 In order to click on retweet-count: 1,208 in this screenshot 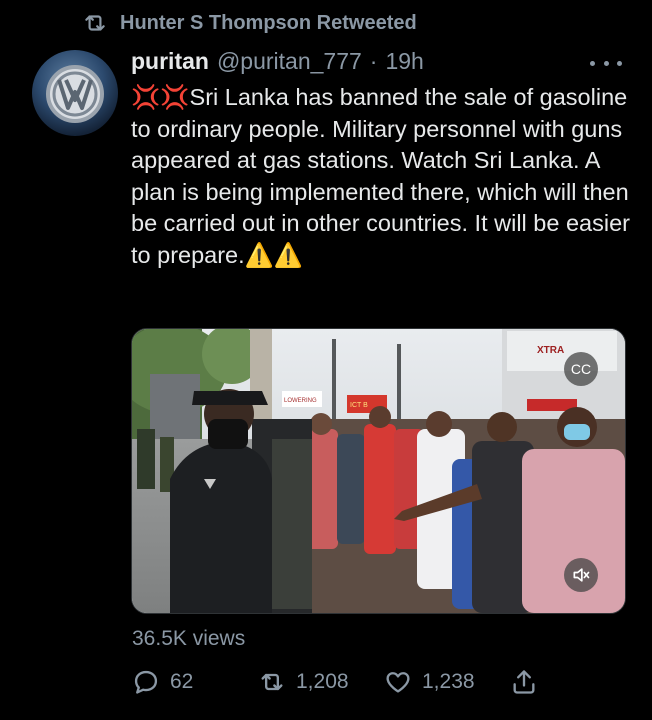, I will do `click(322, 681)`.